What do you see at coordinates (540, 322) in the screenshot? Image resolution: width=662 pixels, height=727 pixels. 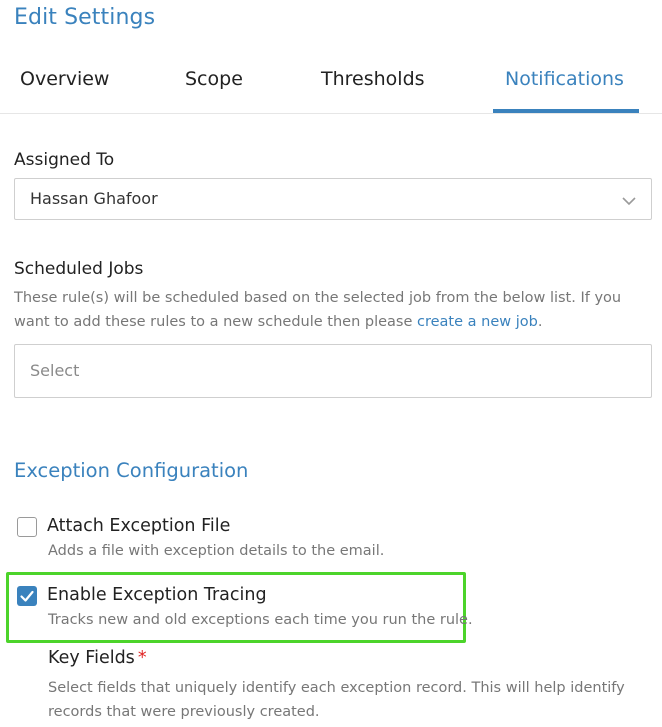 I see `scheduled-jobs-description-suffix: .` at bounding box center [540, 322].